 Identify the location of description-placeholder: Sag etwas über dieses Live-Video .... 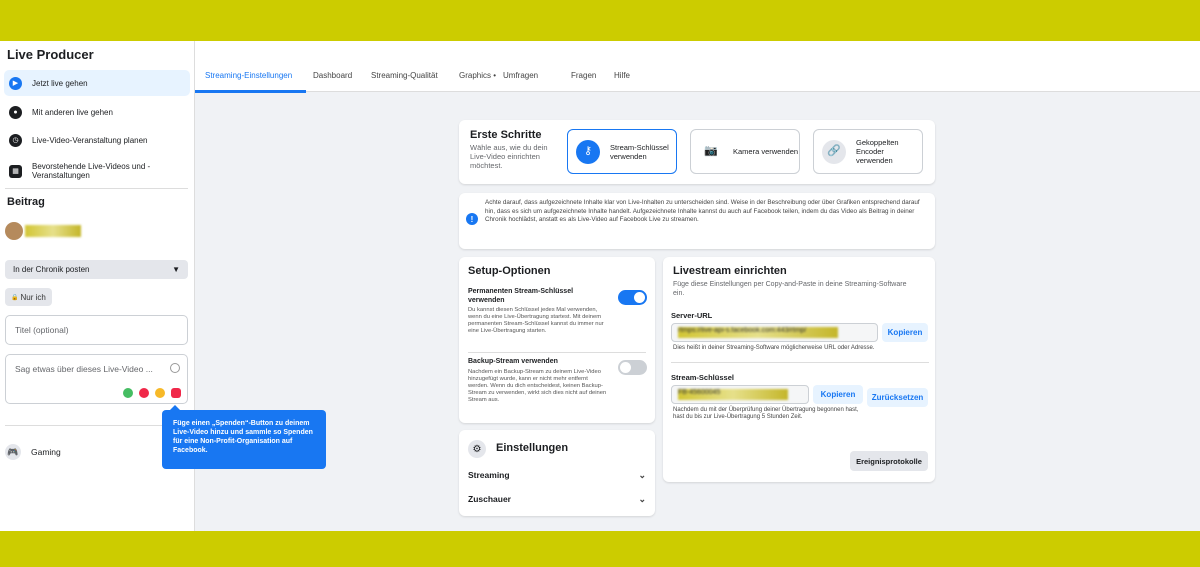
(84, 369).